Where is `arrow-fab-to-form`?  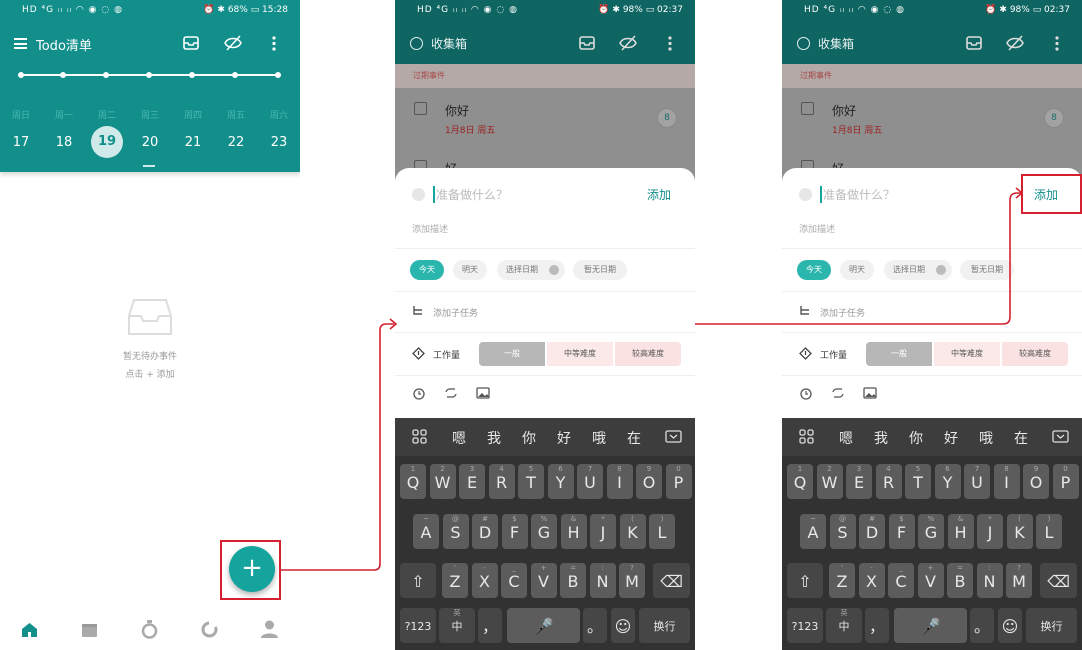 arrow-fab-to-form is located at coordinates (337, 447).